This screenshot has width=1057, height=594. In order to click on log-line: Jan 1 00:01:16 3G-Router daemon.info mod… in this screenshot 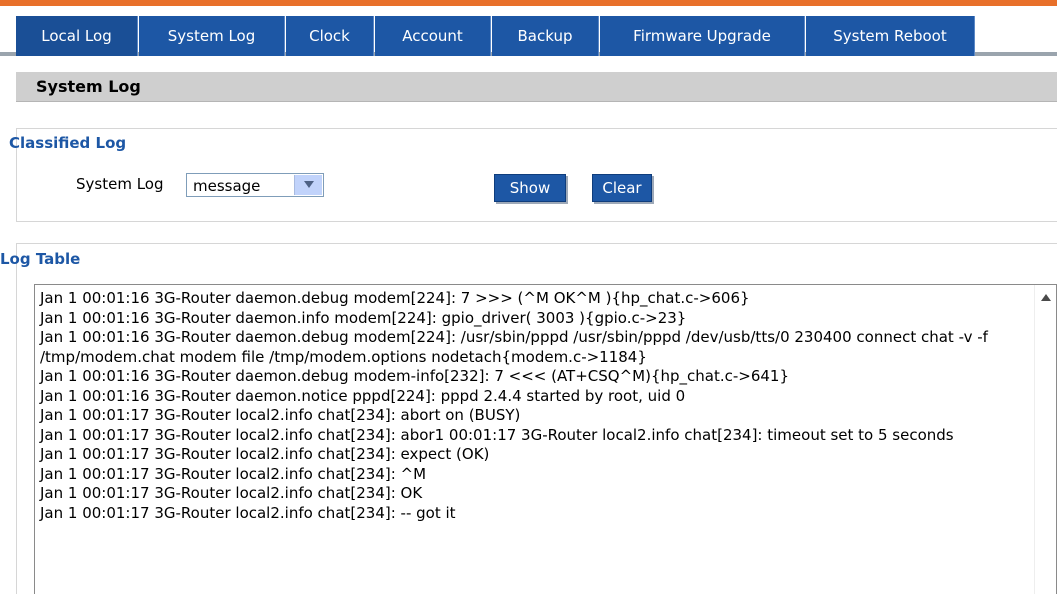, I will do `click(363, 317)`.